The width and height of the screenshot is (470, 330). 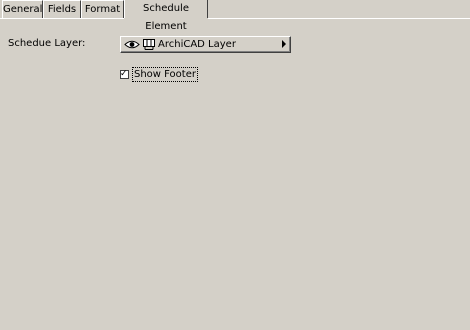 I want to click on tab-format: Format, so click(x=102, y=9).